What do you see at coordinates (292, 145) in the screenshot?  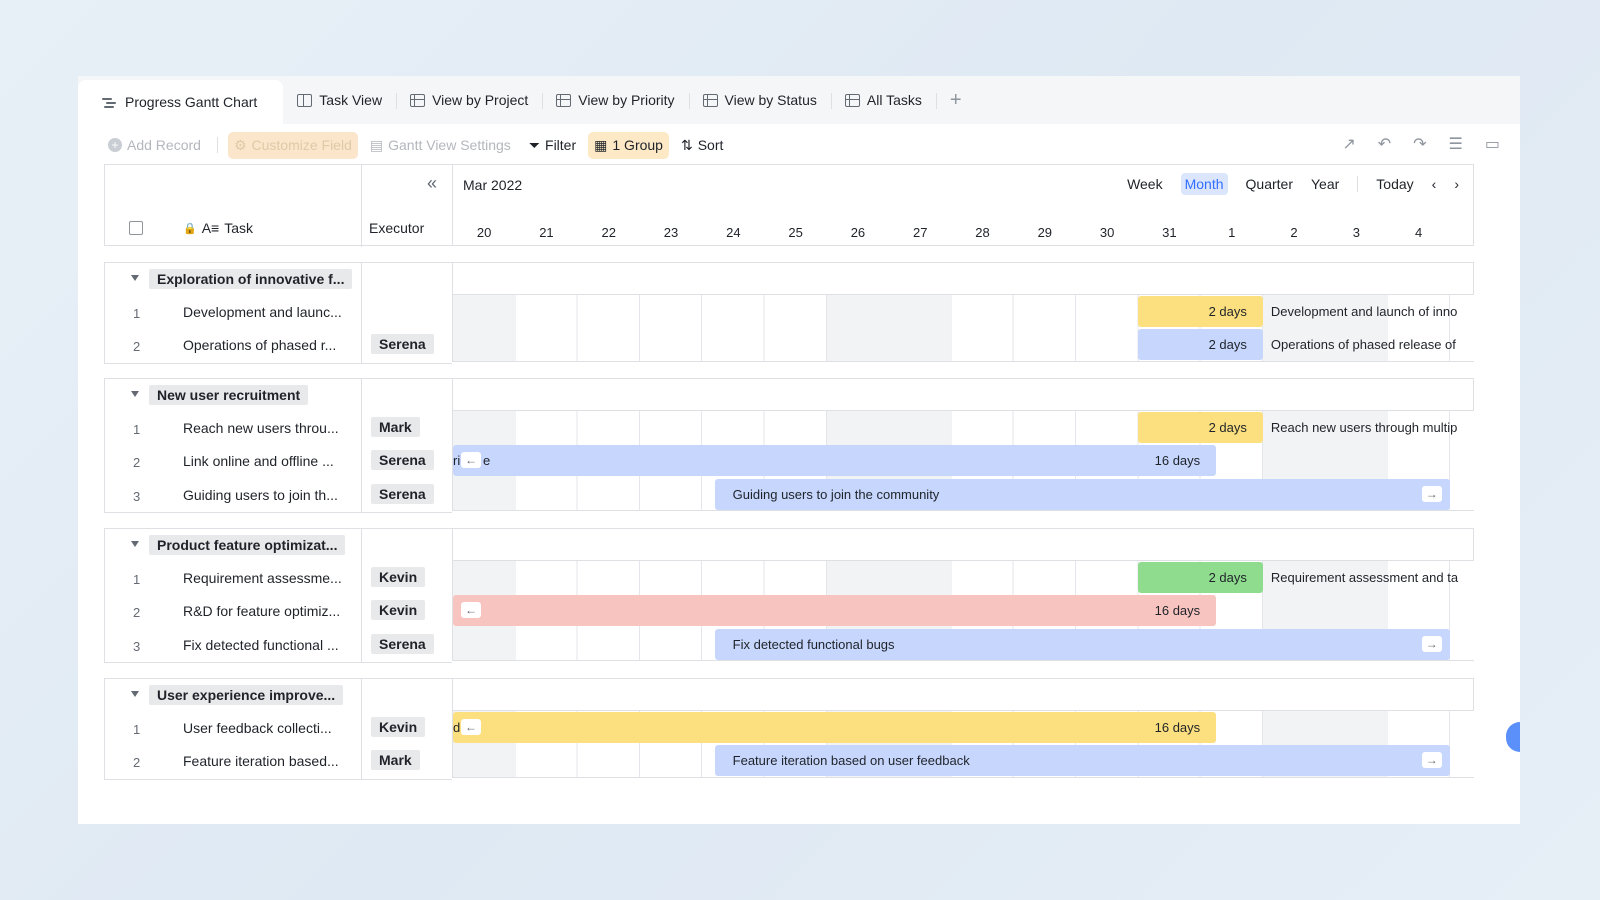 I see `customize-field-button: ⚙ Customize Field` at bounding box center [292, 145].